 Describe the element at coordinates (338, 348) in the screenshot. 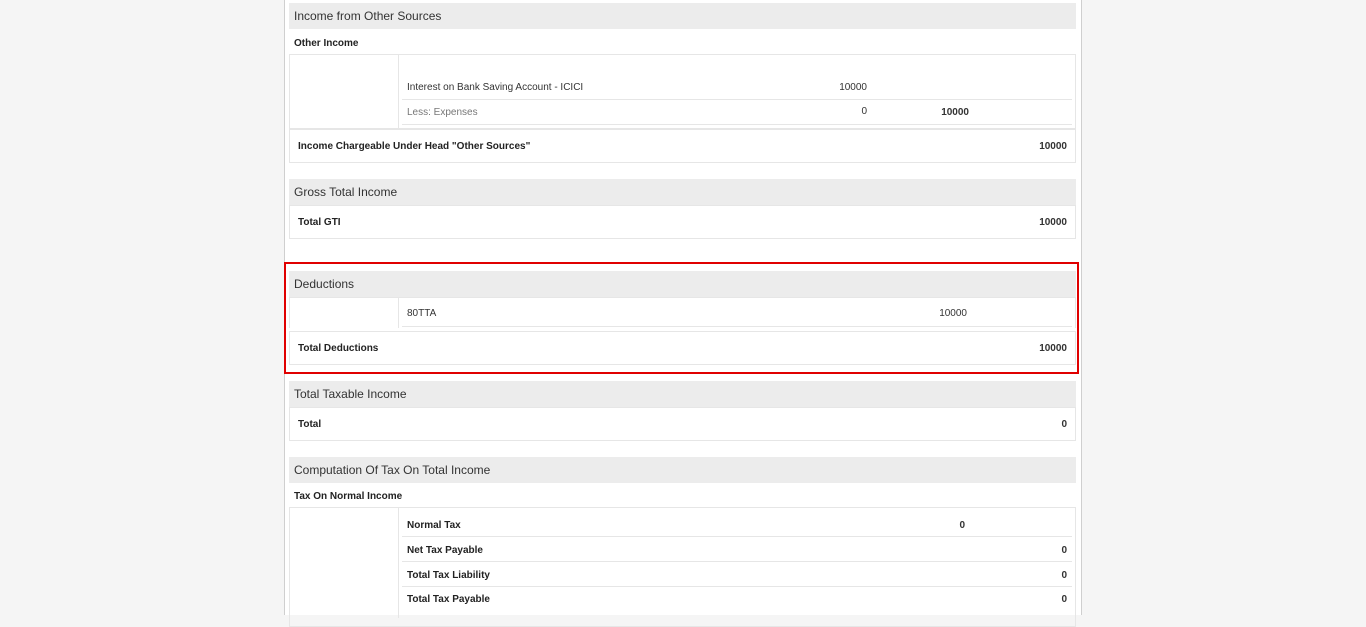

I see `total-deductions-label: Total Deductions` at that location.